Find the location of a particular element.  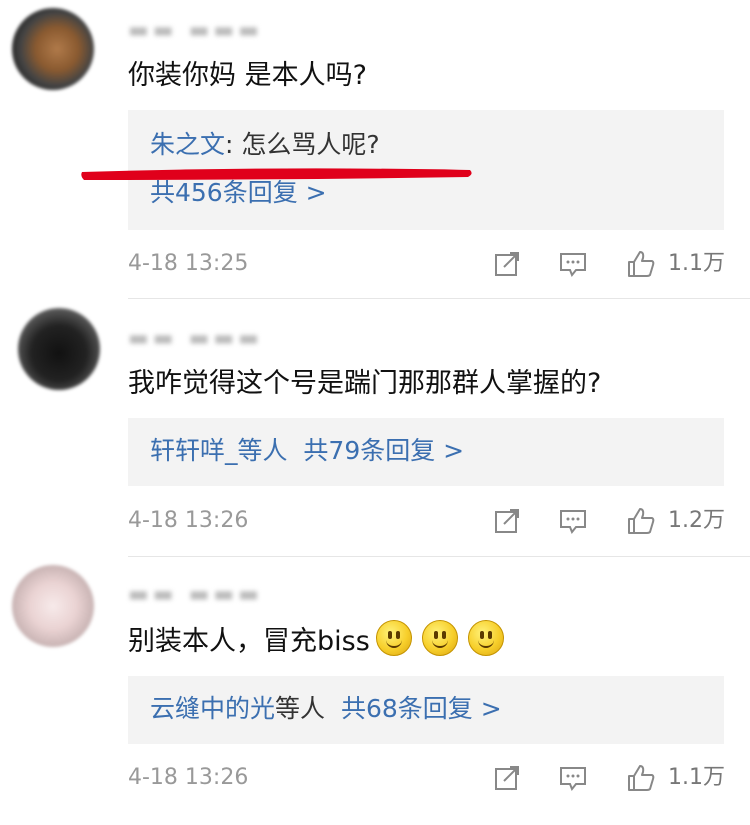

reply-line: 轩轩咩_等人 共79条回复 > is located at coordinates (307, 451).